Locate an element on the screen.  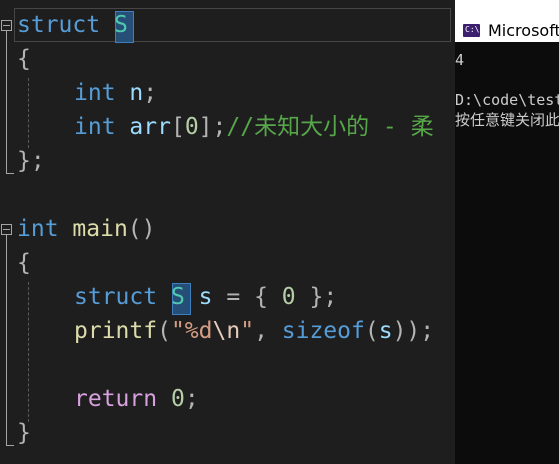
keyword-token: sizeof is located at coordinates (323, 331).